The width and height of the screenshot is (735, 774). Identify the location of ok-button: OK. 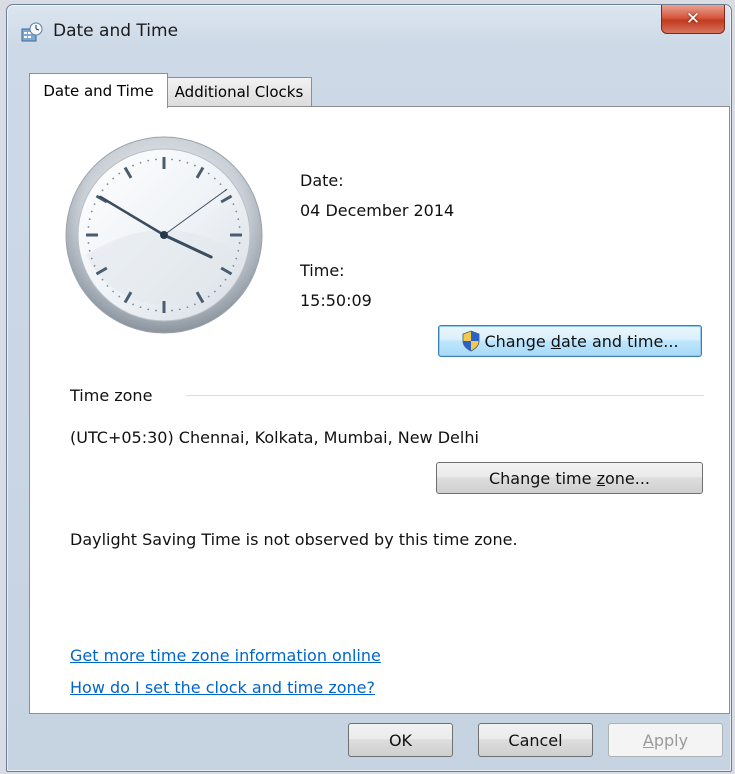
(400, 740).